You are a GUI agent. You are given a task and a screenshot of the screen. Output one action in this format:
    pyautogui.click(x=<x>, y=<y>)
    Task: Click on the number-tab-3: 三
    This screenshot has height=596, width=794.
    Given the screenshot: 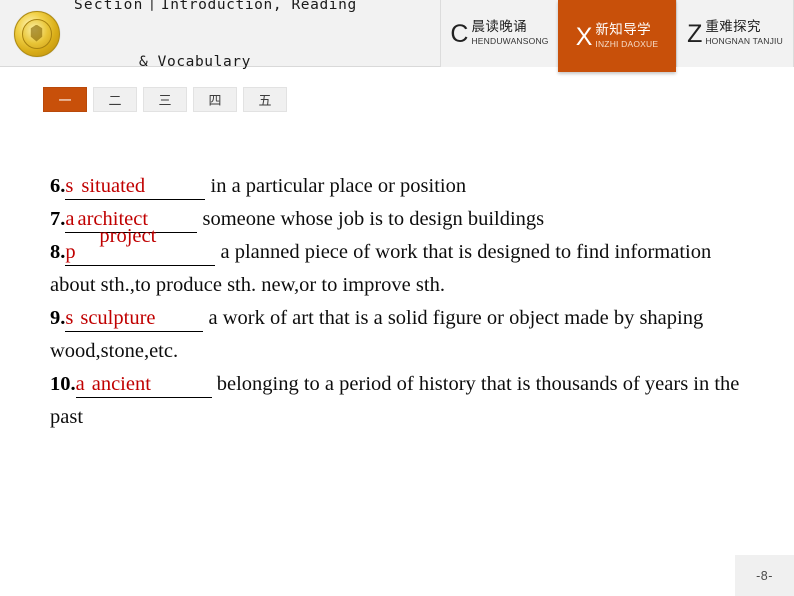 What is the action you would take?
    pyautogui.click(x=165, y=99)
    